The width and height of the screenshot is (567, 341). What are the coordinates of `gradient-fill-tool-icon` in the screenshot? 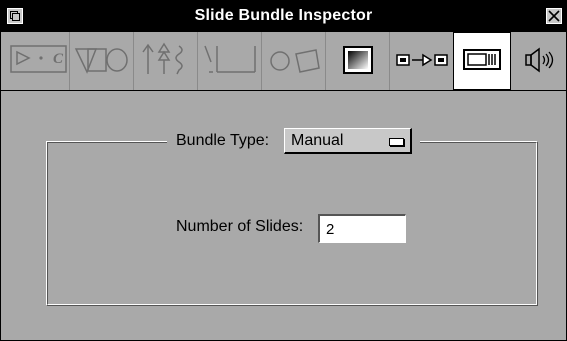 It's located at (358, 60).